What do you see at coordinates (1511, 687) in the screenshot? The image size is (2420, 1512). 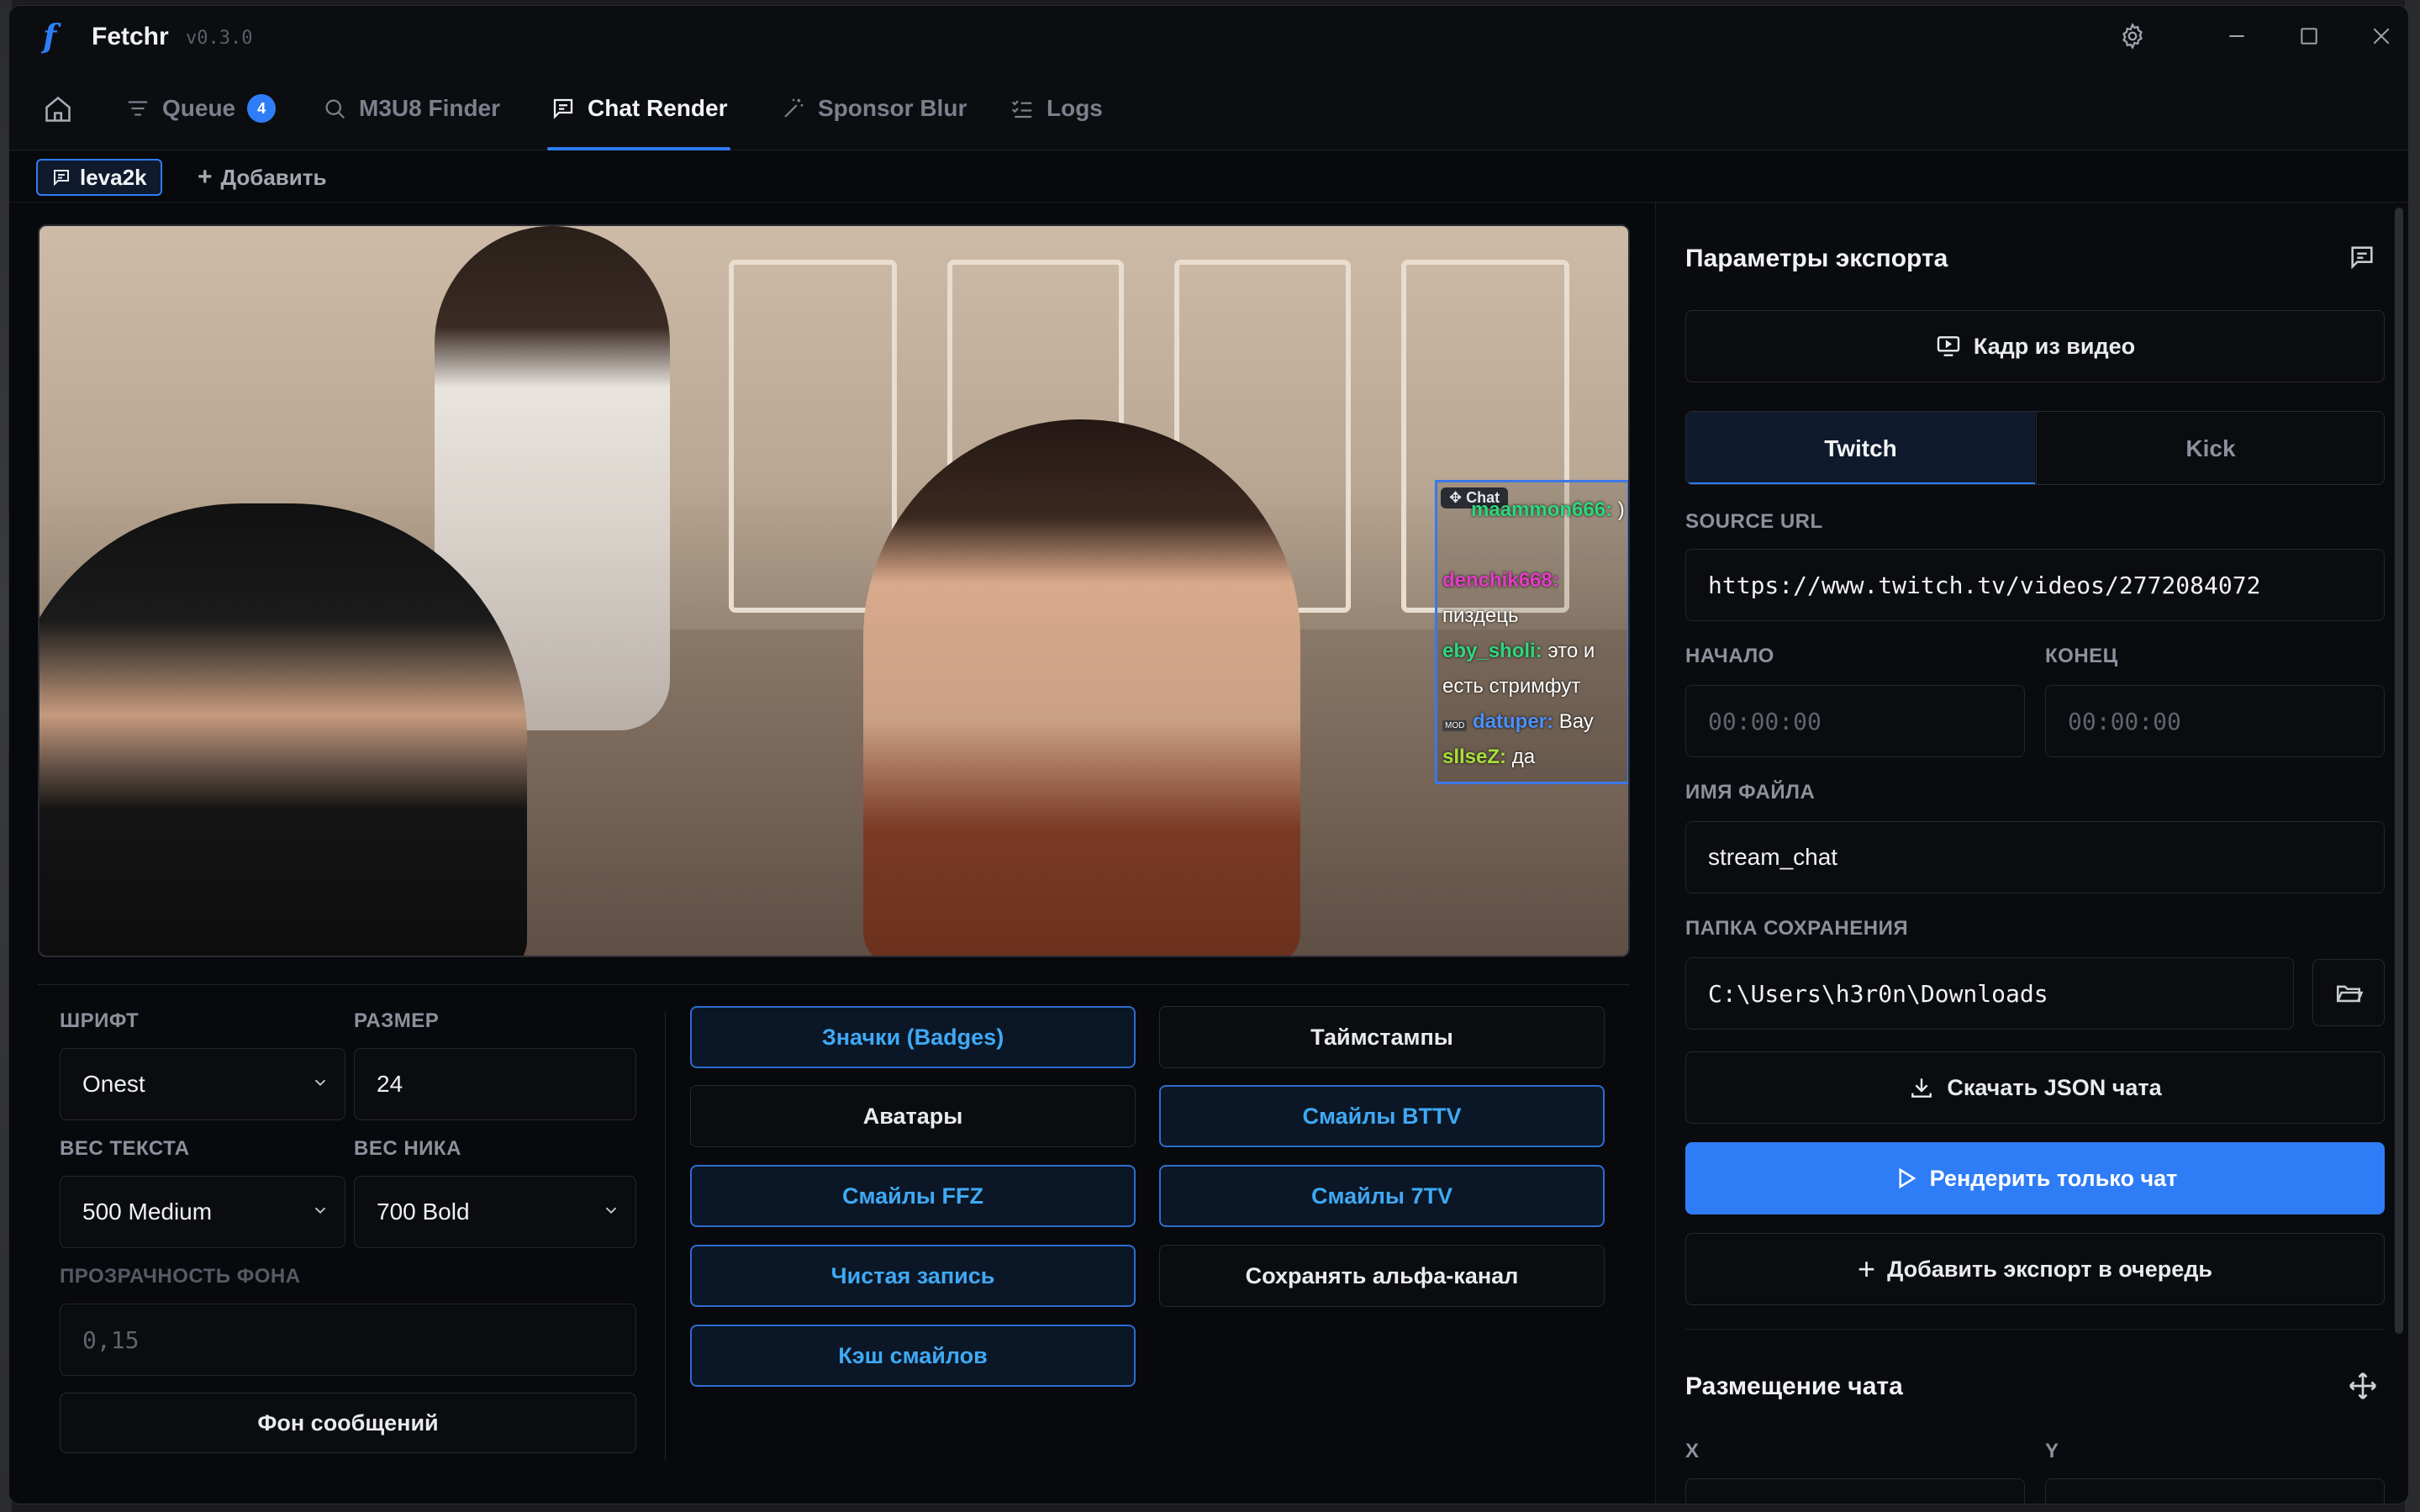 I see `chat-message: есть стримфут` at bounding box center [1511, 687].